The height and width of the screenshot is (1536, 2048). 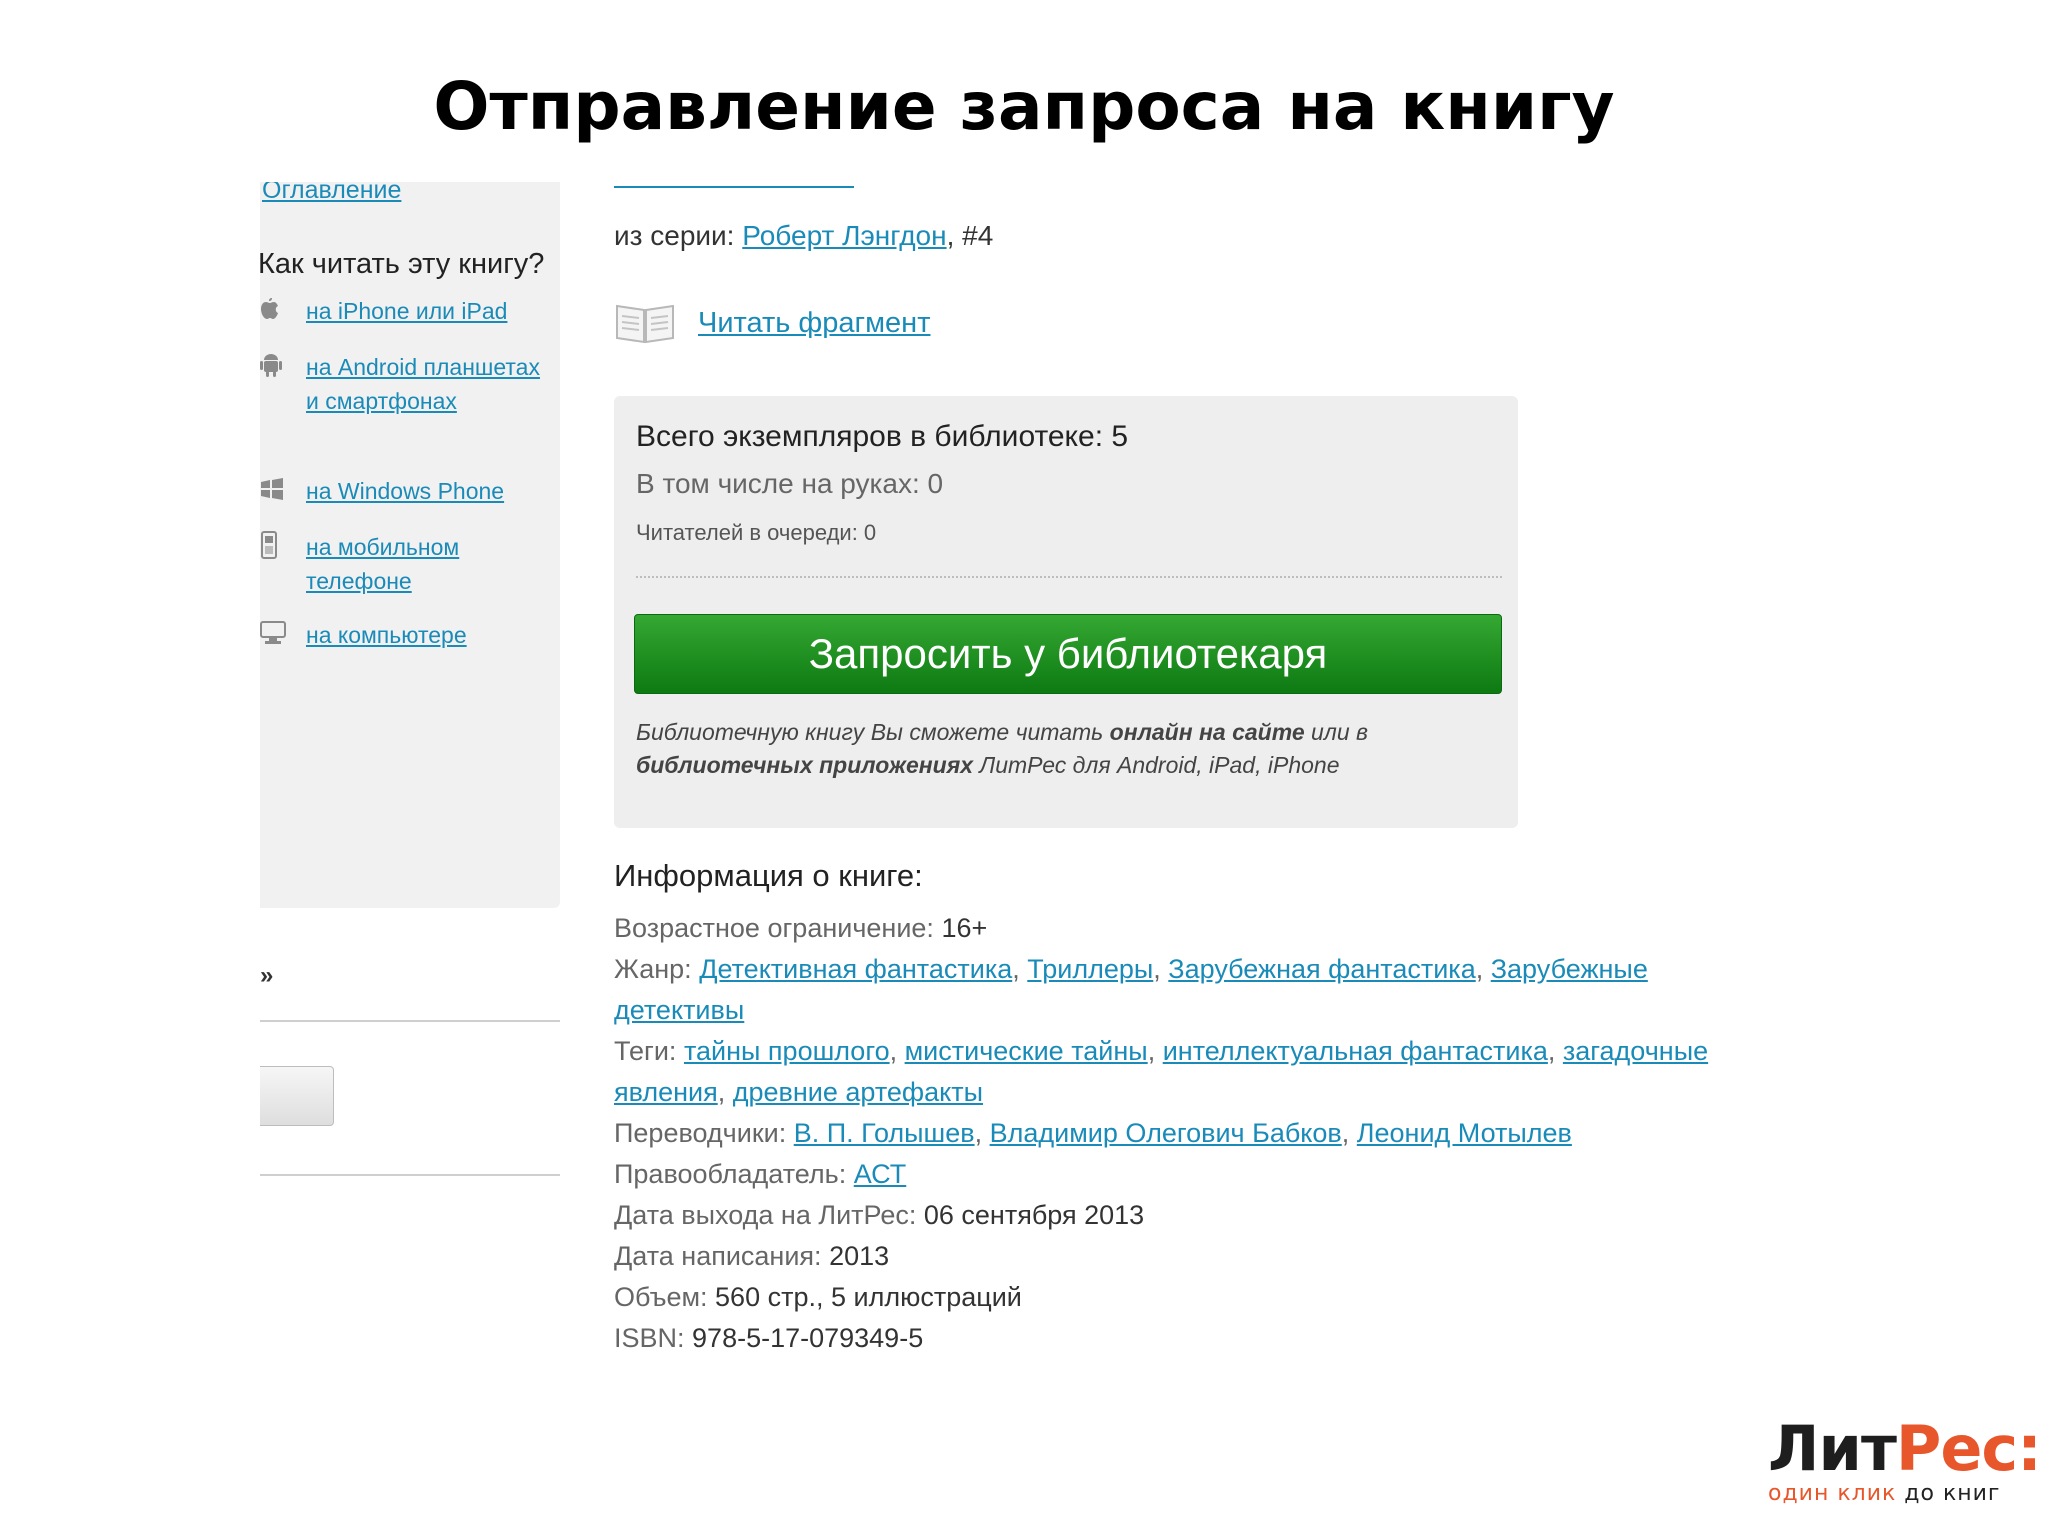 I want to click on translator-link: Владимир Олегович Бабков, so click(x=1166, y=1133).